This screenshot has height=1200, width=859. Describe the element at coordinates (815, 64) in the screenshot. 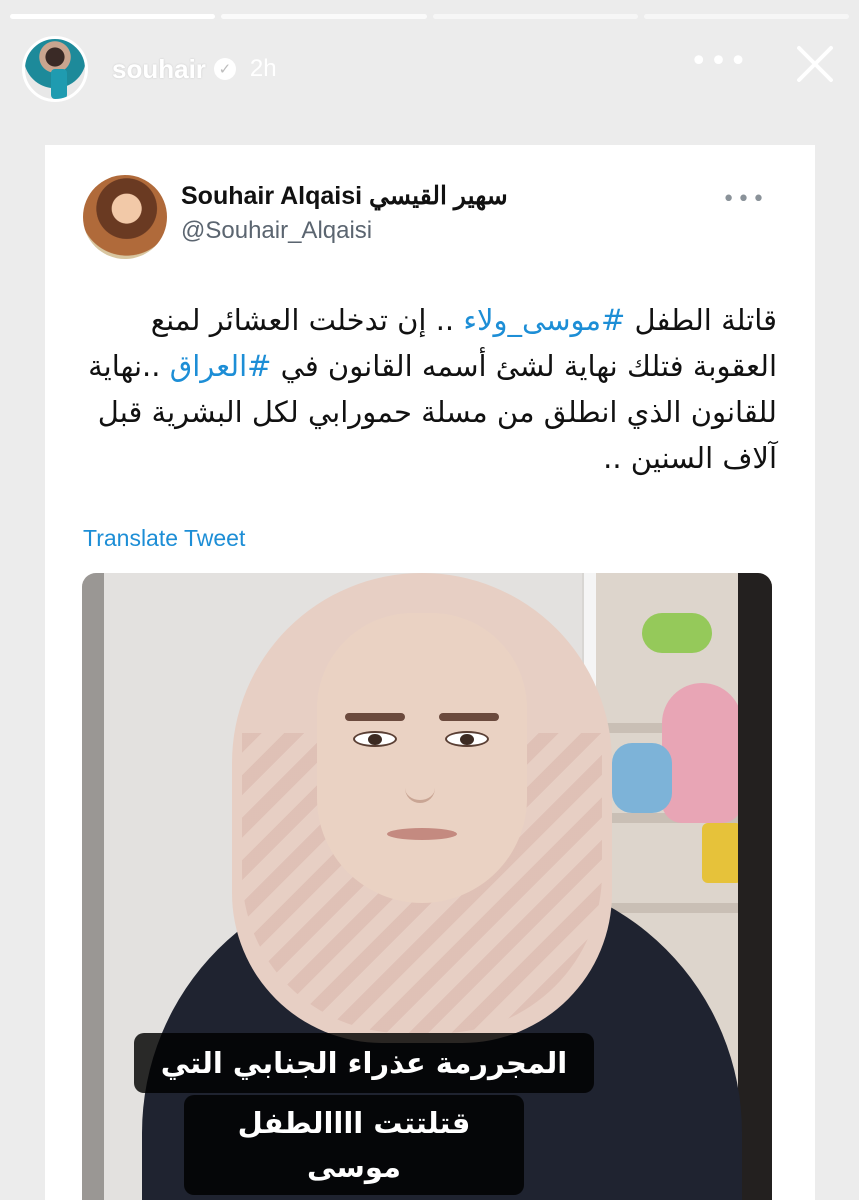

I see `close-icon` at that location.